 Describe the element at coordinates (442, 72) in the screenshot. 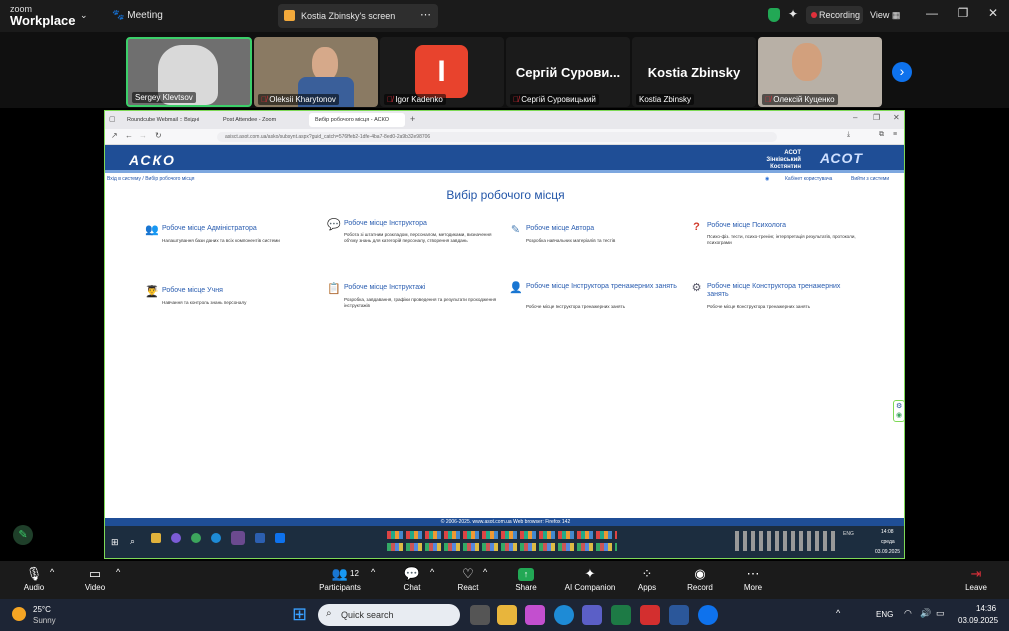

I see `participant-tile: I 🎙̸ Igor Kadenko` at that location.